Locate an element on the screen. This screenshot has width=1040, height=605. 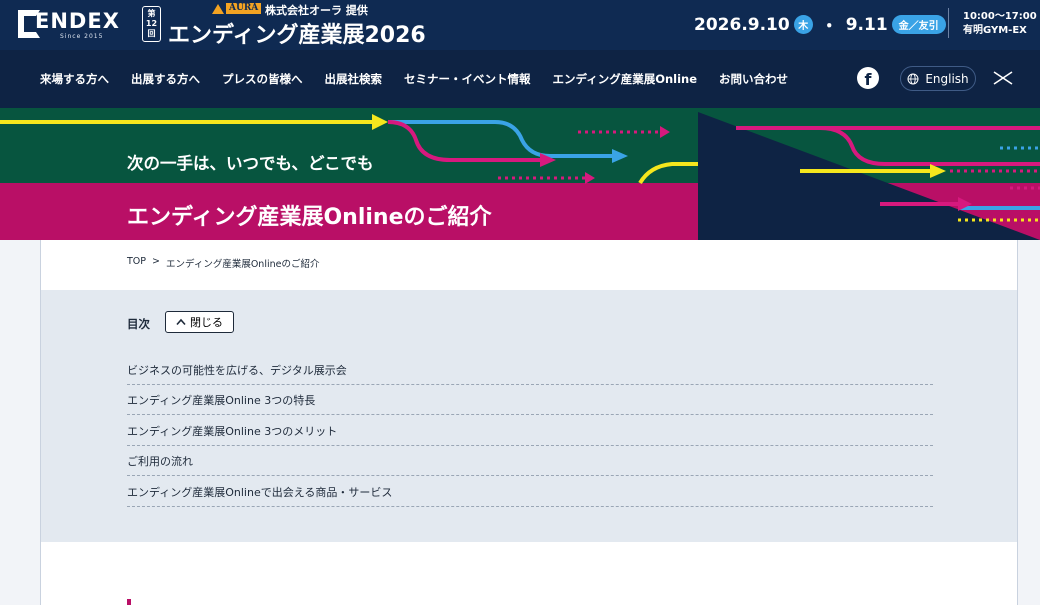
edition-char-1: 第 is located at coordinates (151, 13).